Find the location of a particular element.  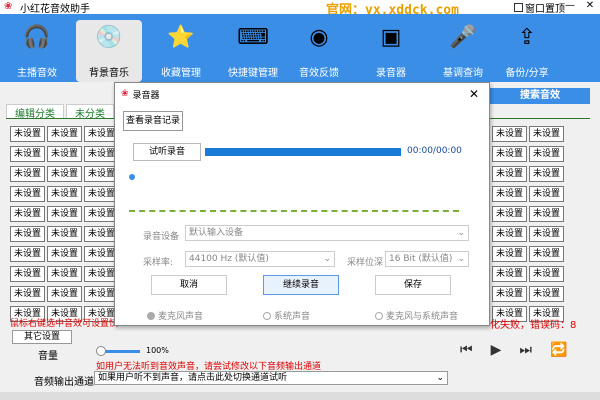

app-logo-icon: ❀ is located at coordinates (125, 94).